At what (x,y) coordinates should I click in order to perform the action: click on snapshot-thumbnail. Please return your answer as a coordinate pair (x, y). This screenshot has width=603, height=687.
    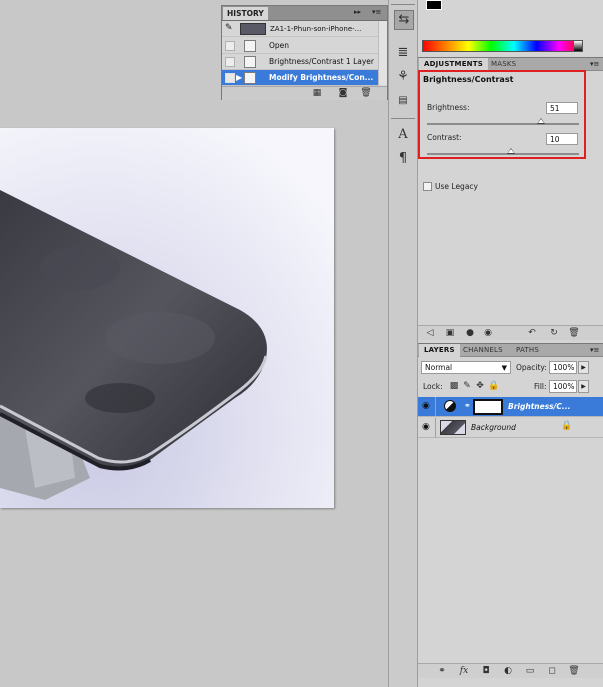
    Looking at the image, I should click on (253, 29).